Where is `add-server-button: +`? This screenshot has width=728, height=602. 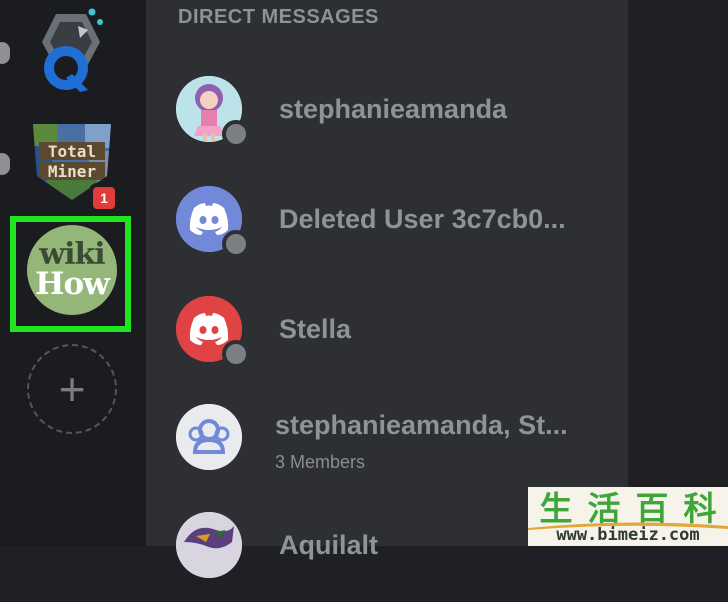
add-server-button: + is located at coordinates (72, 389).